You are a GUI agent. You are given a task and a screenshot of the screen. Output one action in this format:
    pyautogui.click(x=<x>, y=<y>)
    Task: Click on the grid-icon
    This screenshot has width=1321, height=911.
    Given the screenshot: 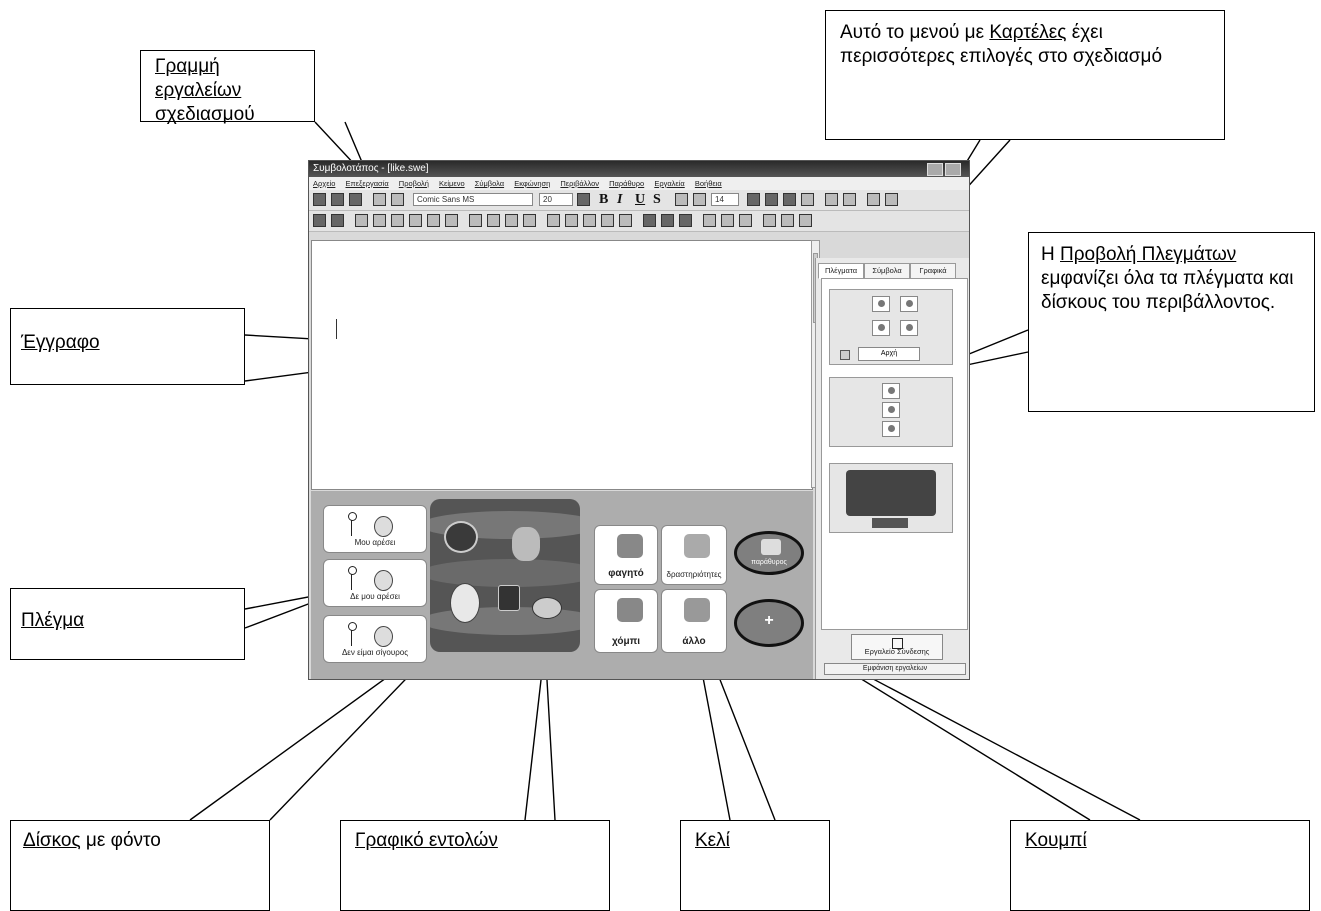 What is the action you would take?
    pyautogui.click(x=361, y=220)
    